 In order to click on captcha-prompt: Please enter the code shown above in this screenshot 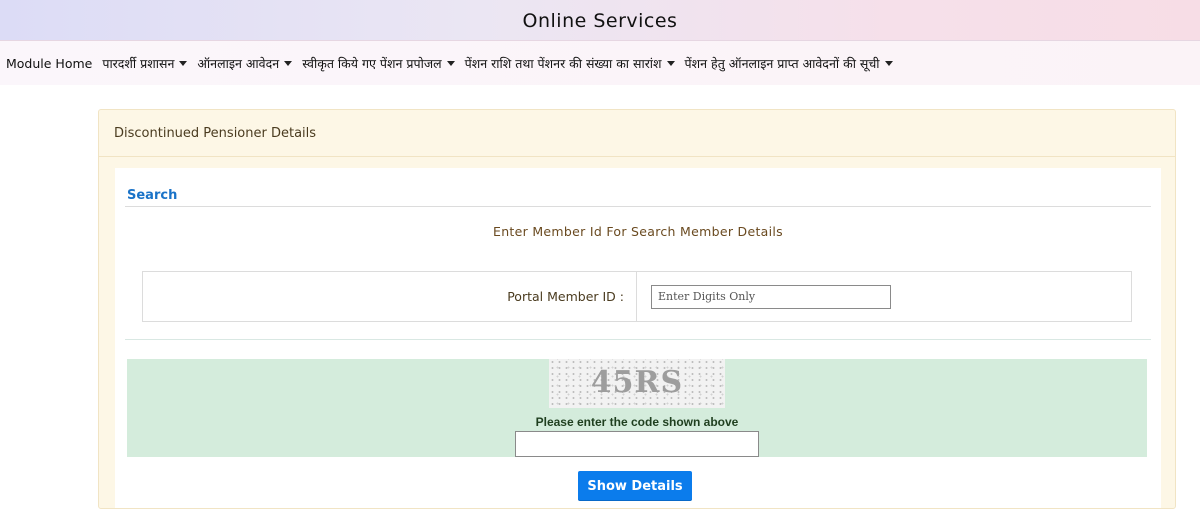, I will do `click(637, 422)`.